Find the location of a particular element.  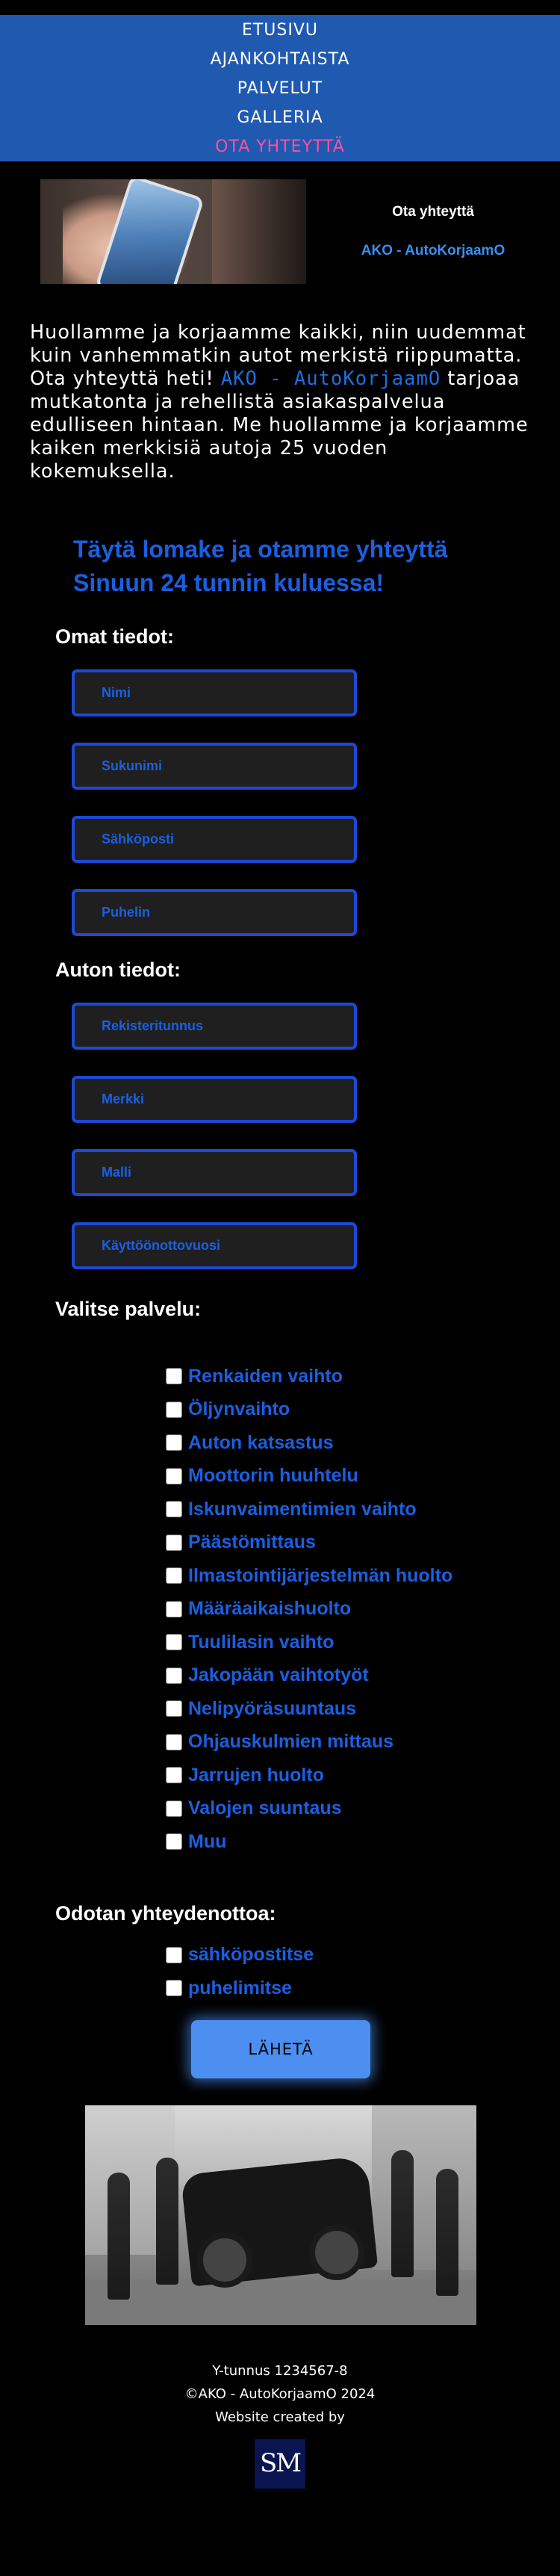

service-label: Nelipyöräsuuntaus is located at coordinates (272, 1708).